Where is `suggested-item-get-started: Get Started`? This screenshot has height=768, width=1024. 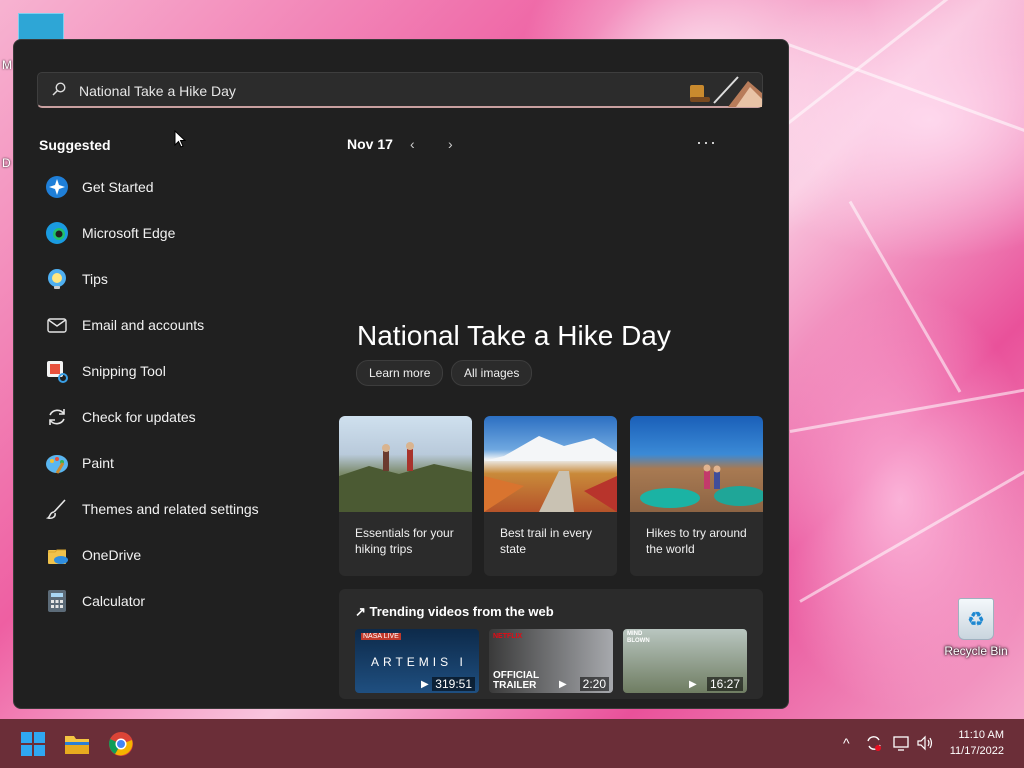
suggested-item-get-started: Get Started is located at coordinates (184, 187).